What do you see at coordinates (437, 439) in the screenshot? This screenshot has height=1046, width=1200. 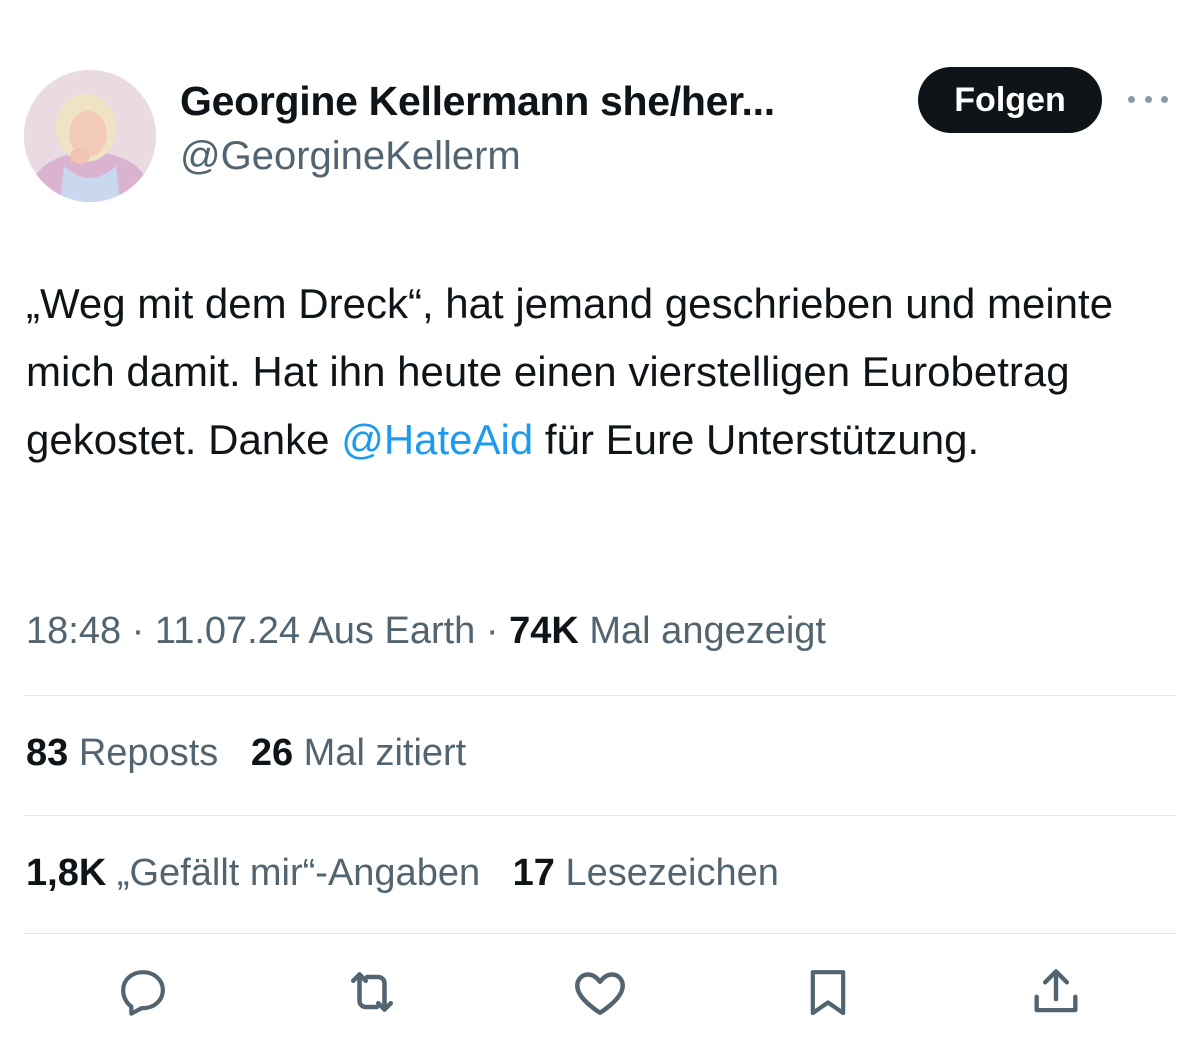 I see `mention-link: @HateAid` at bounding box center [437, 439].